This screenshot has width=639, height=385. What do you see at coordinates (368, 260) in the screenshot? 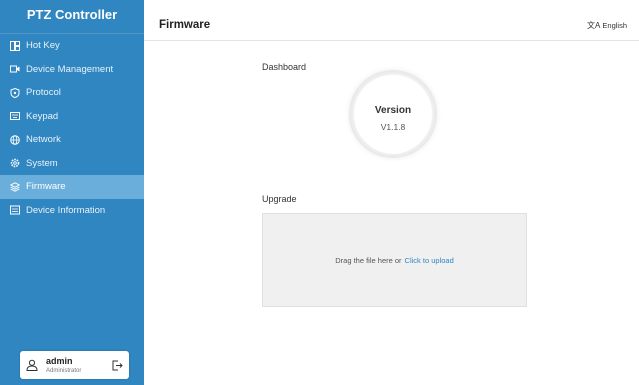
I see `upload-drag-text: Drag the file here or` at bounding box center [368, 260].